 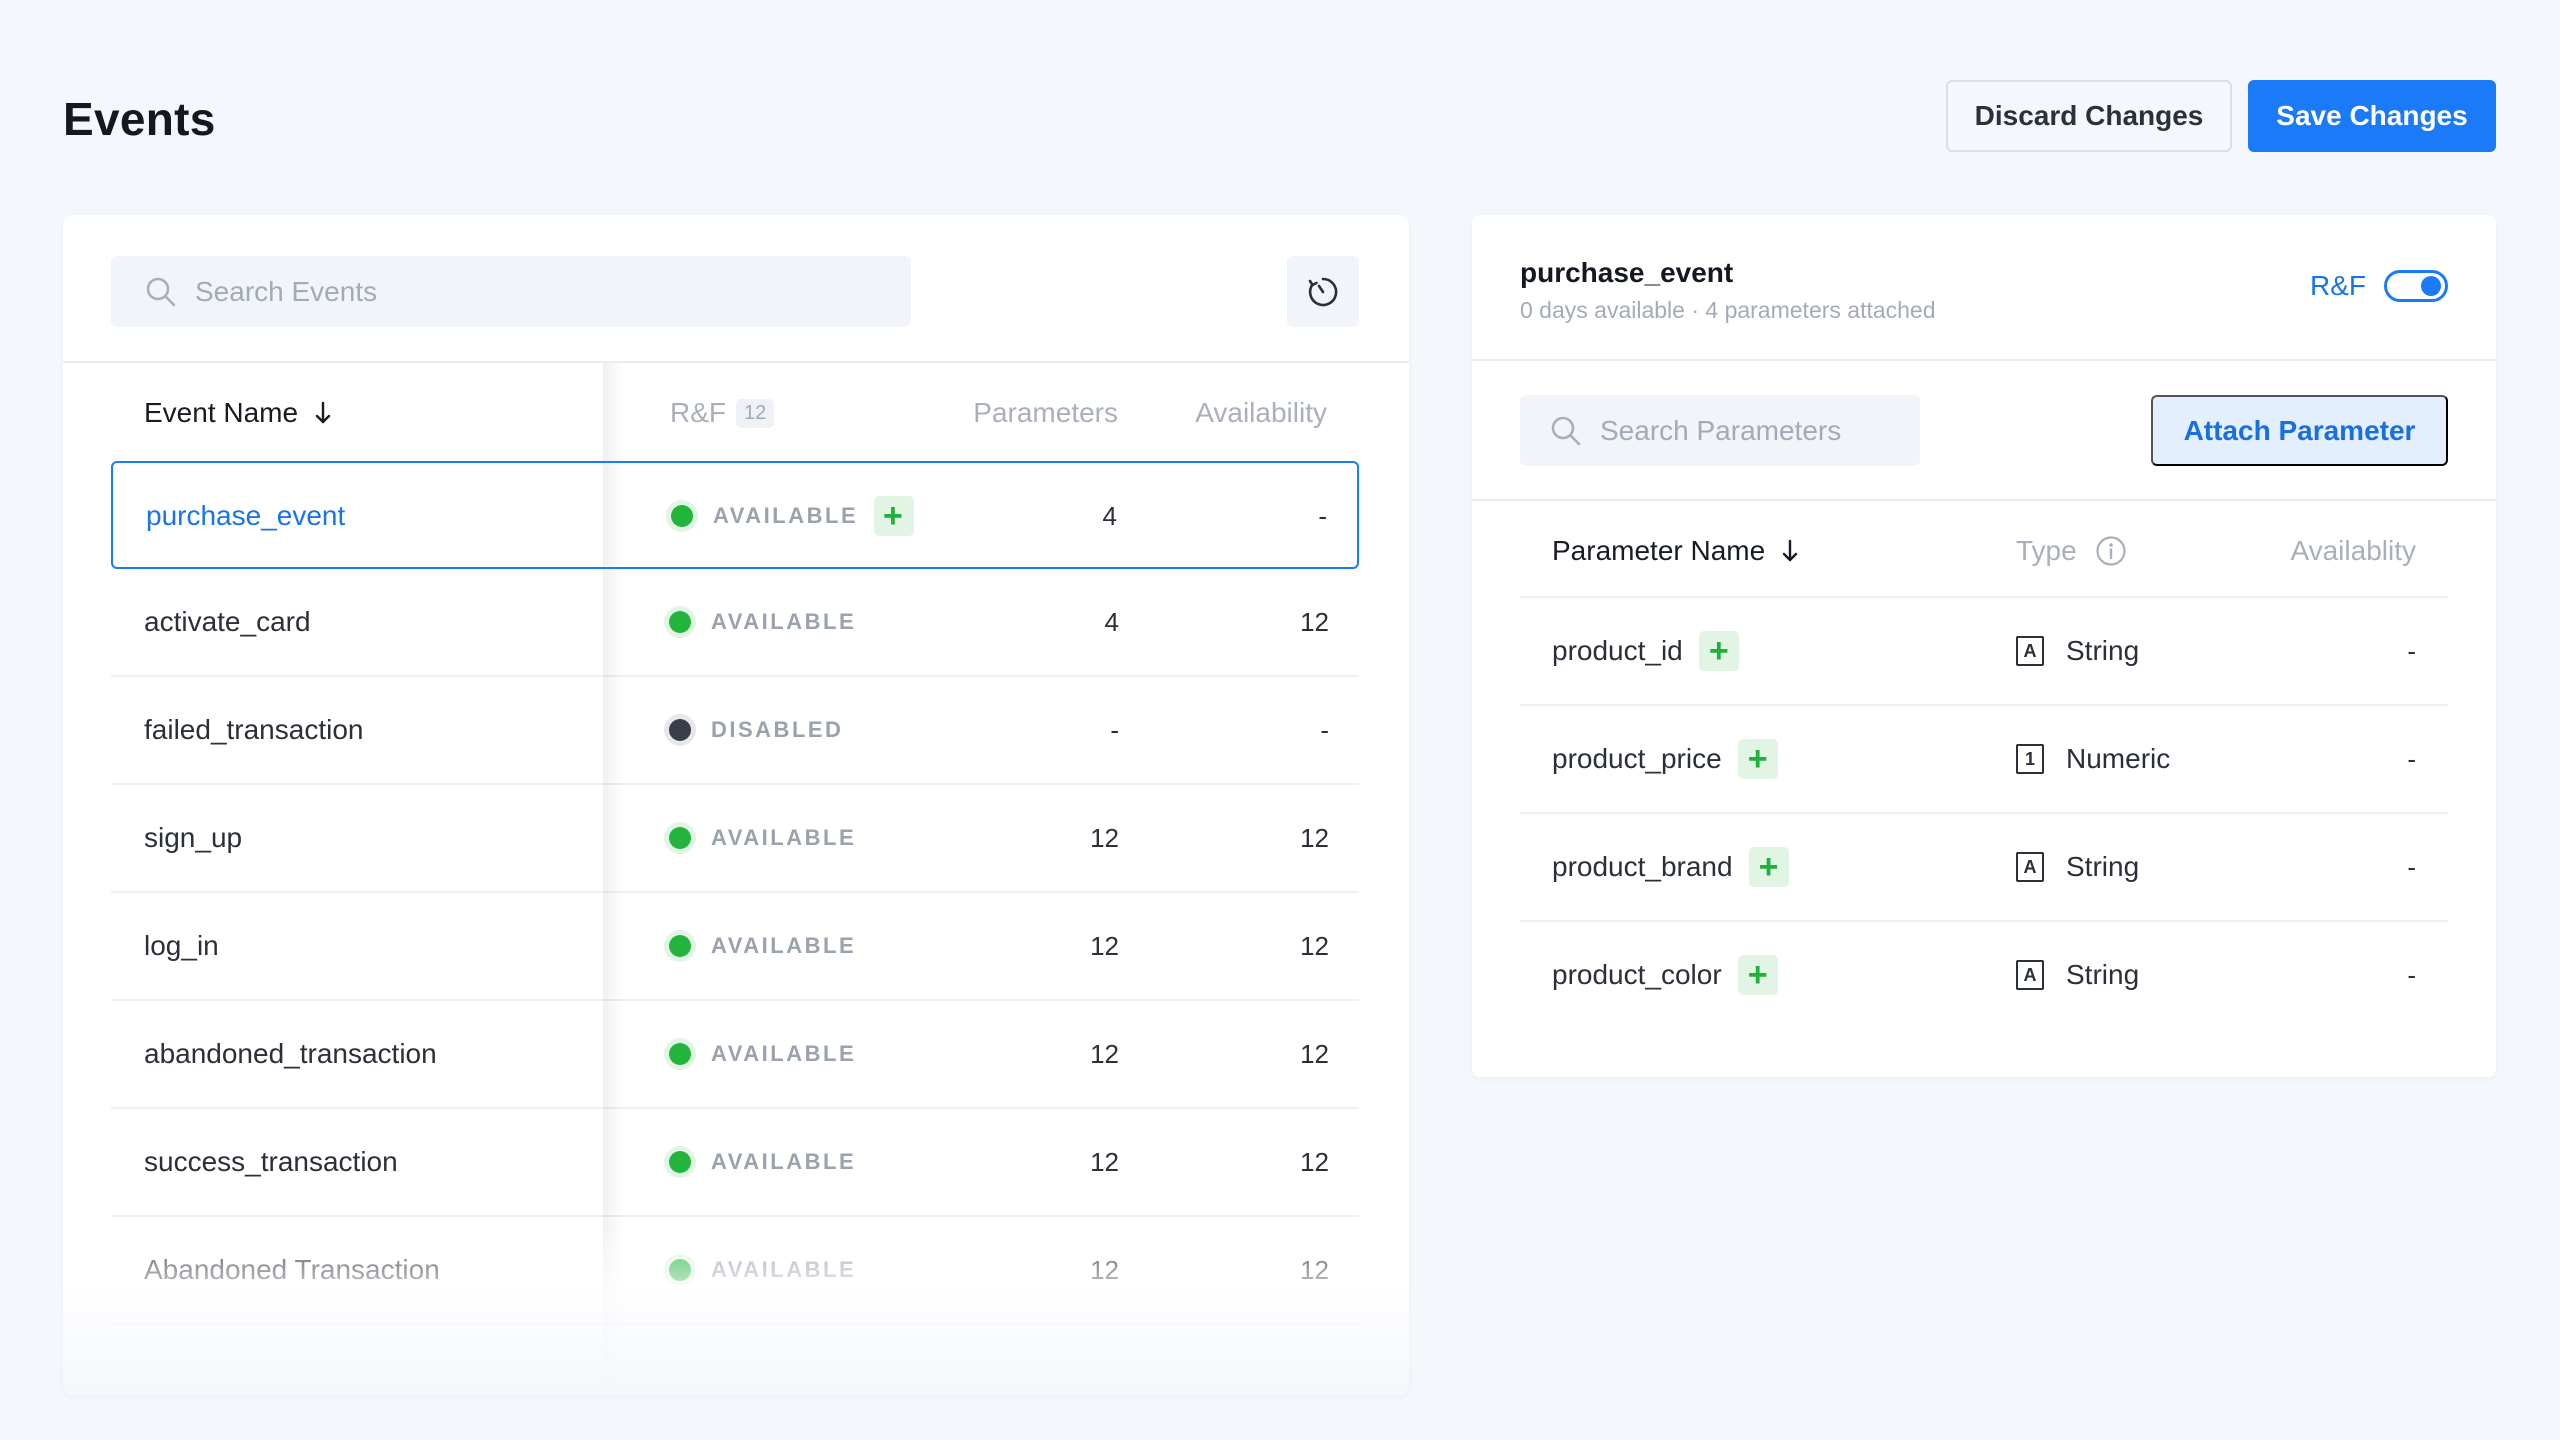 I want to click on event-name: log_in, so click(x=181, y=945).